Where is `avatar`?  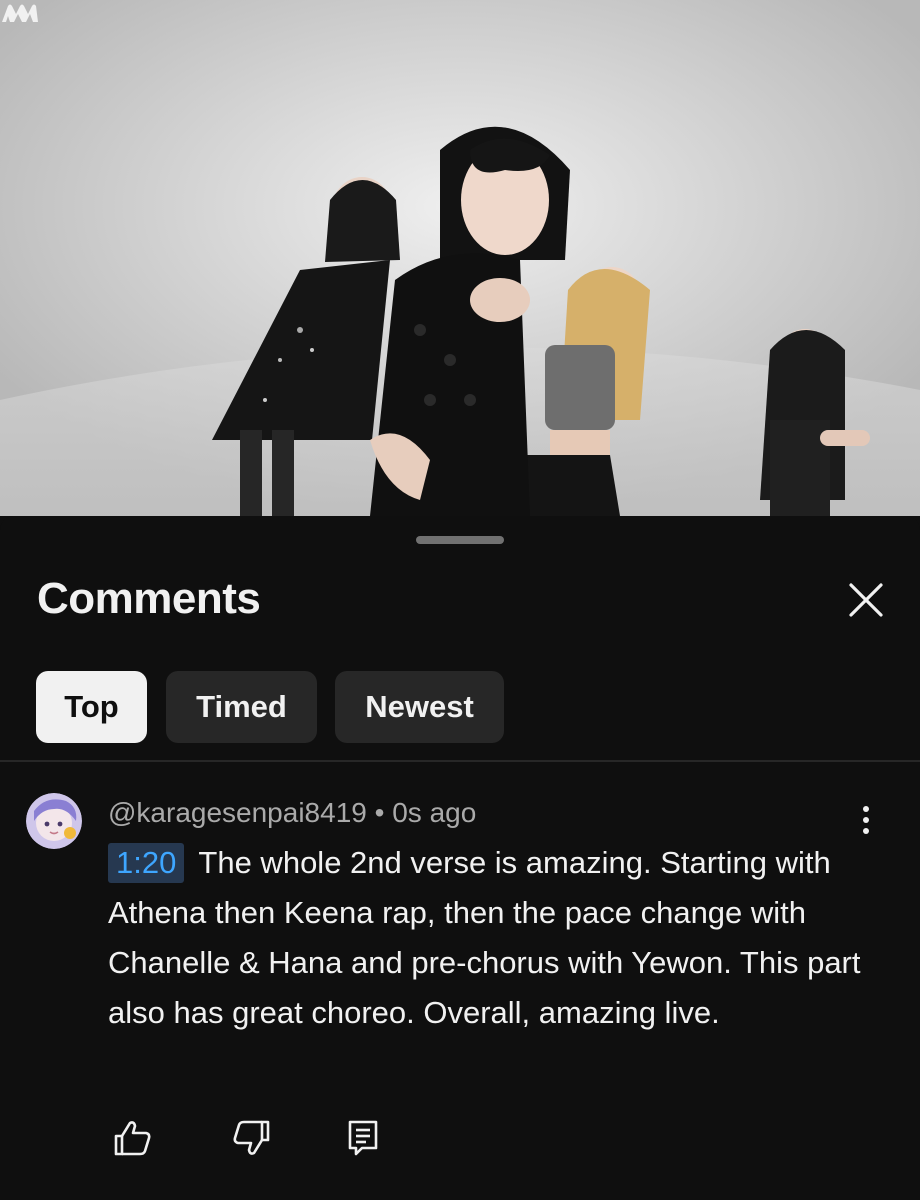
avatar is located at coordinates (54, 821).